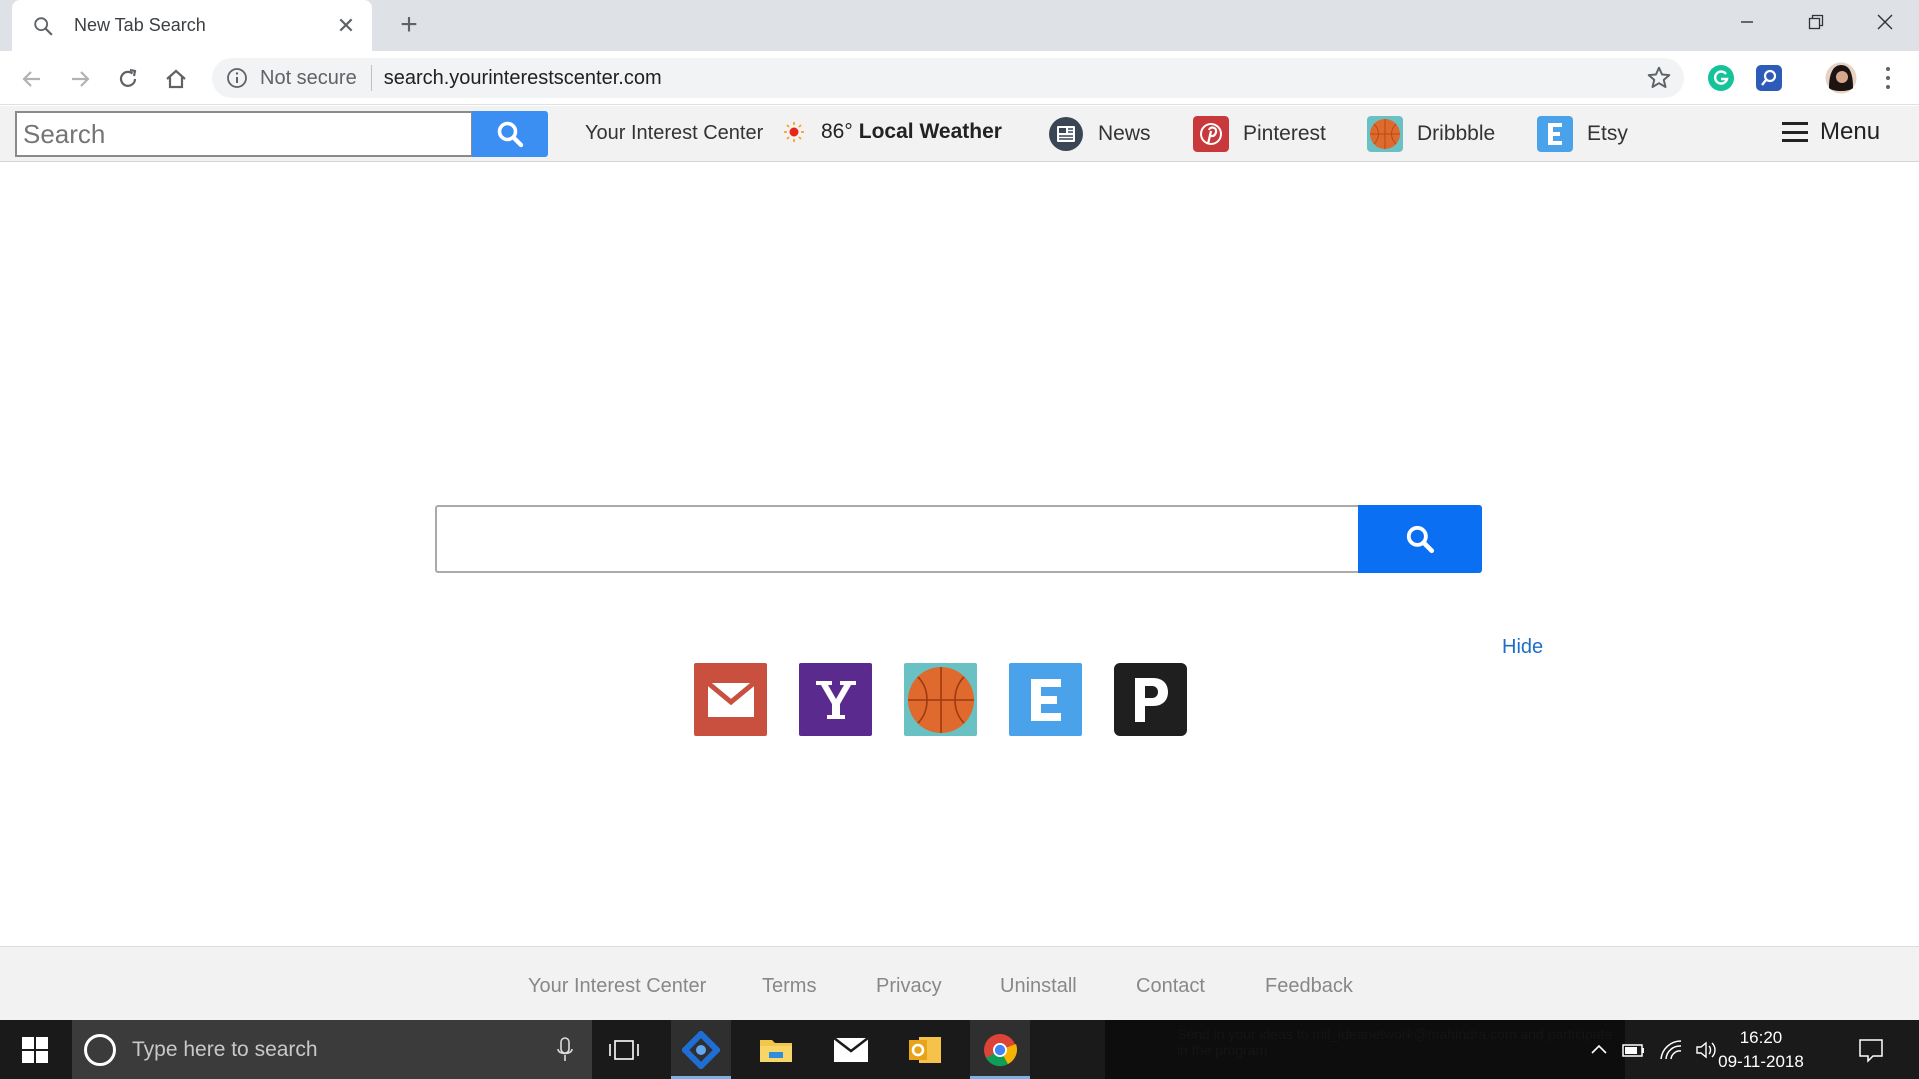 The image size is (1919, 1079). I want to click on folder-icon, so click(776, 1050).